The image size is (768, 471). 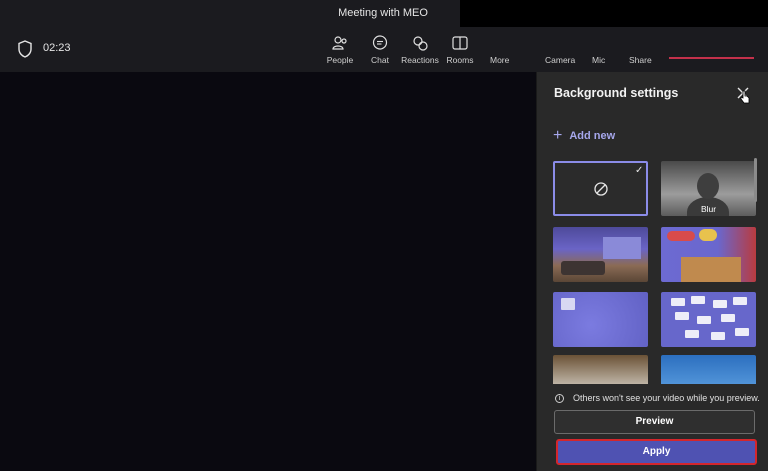 I want to click on blur-person-head, so click(x=708, y=186).